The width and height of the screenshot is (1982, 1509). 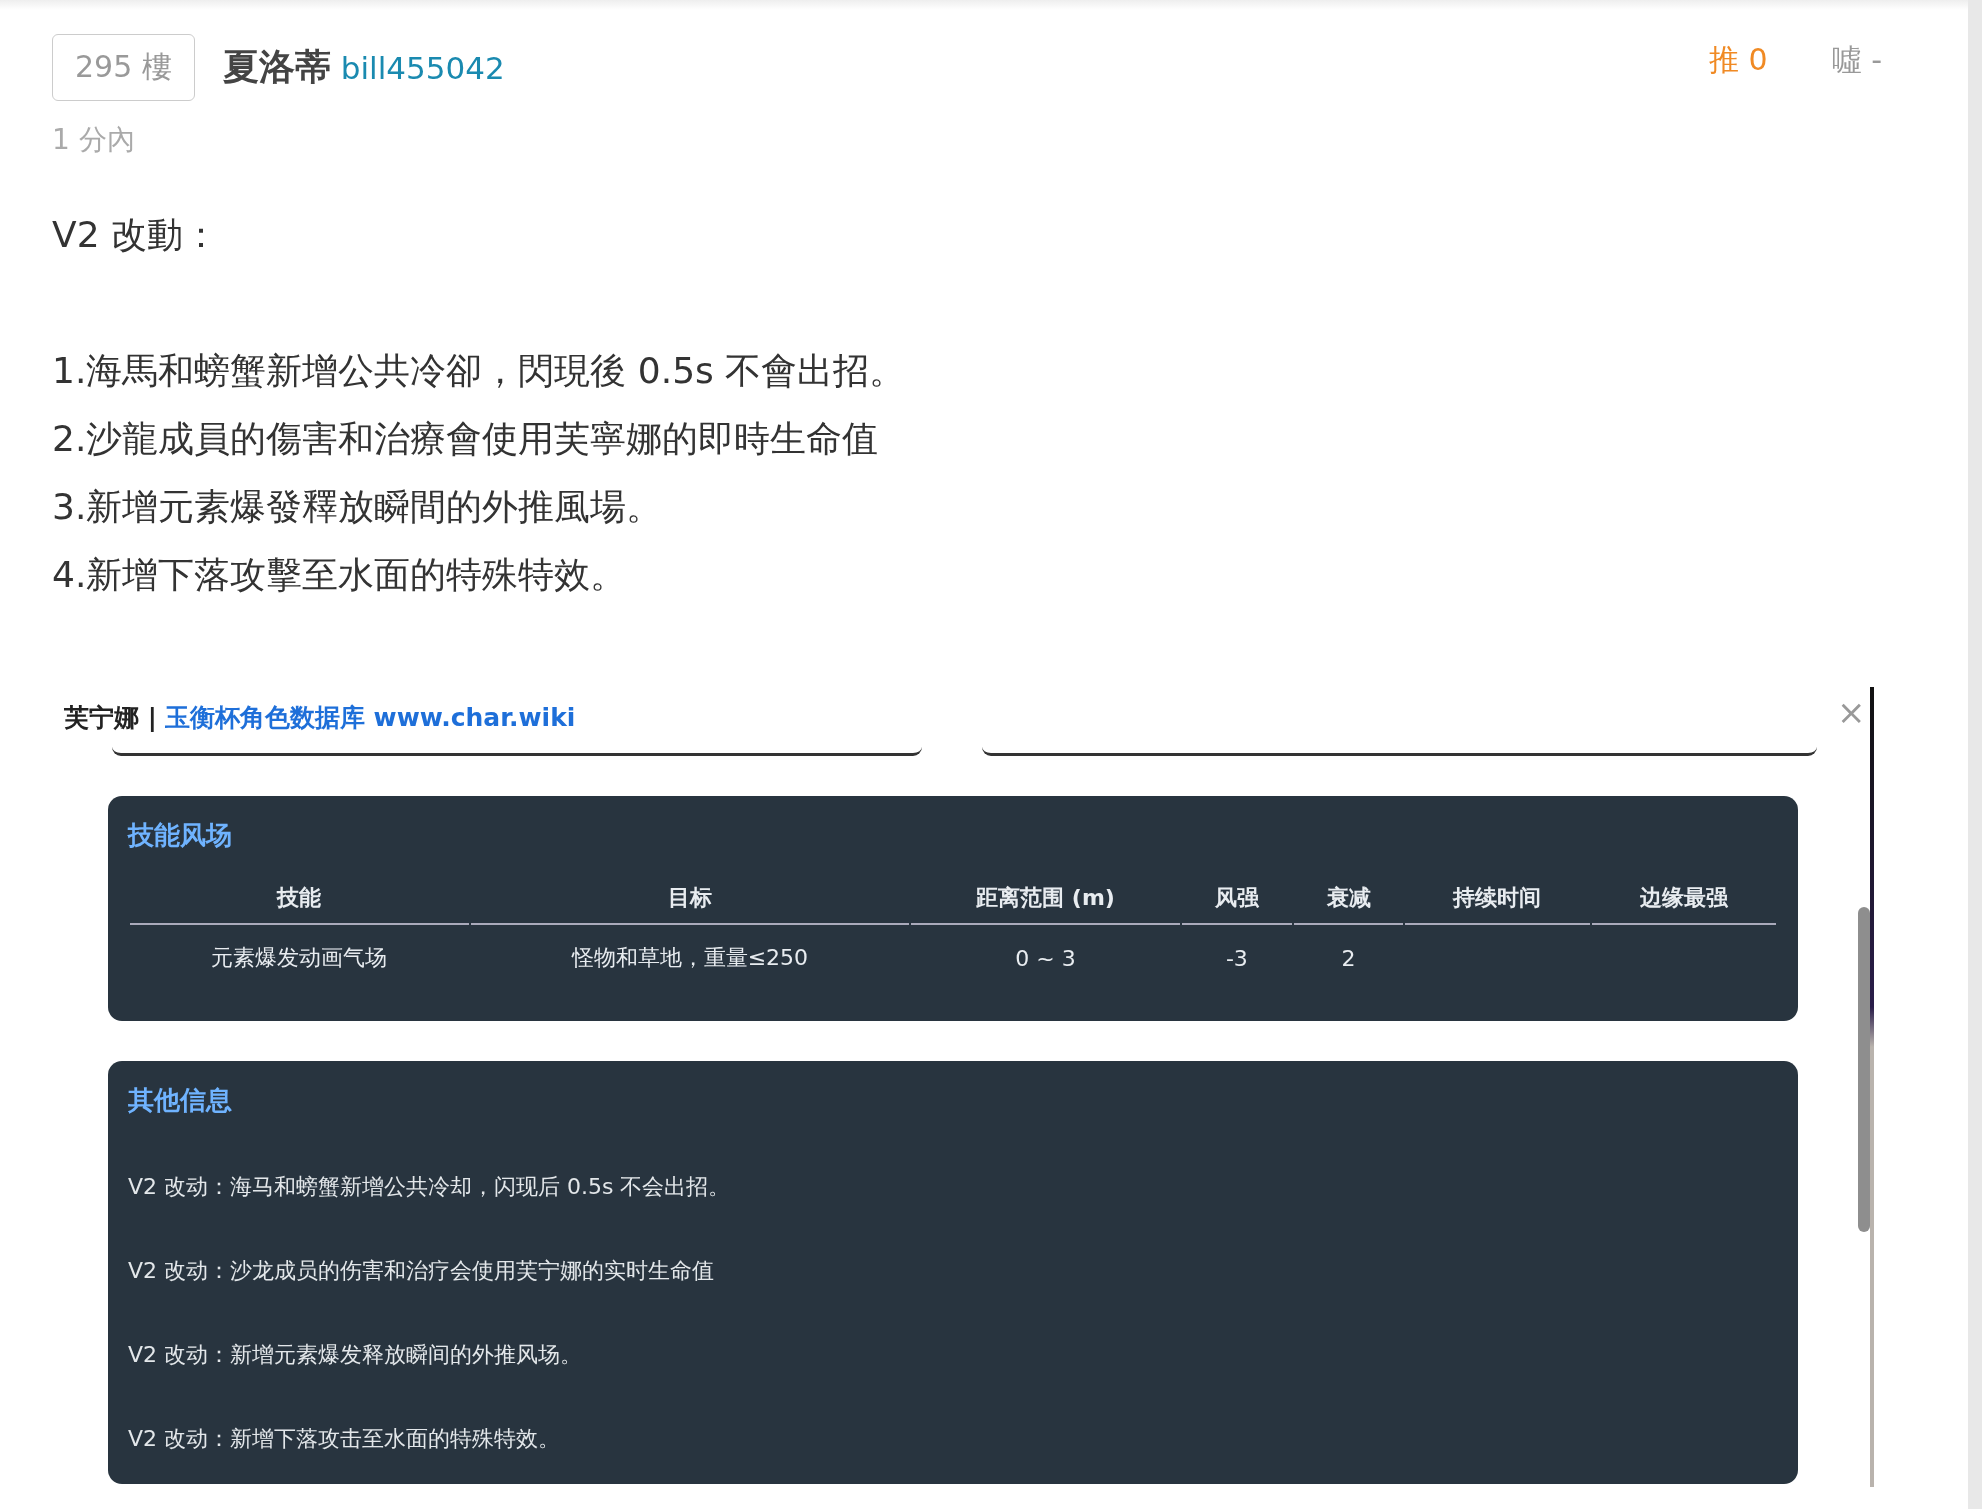 What do you see at coordinates (1045, 958) in the screenshot?
I see `table-cell-text: 0 ~ 3` at bounding box center [1045, 958].